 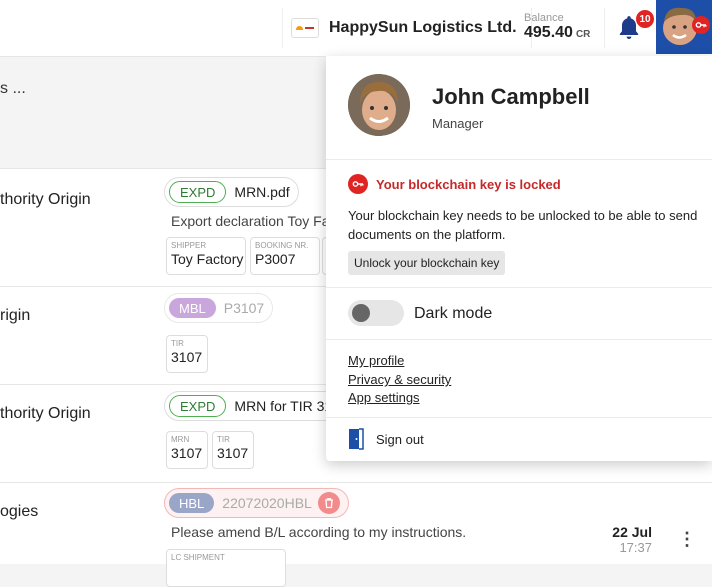 What do you see at coordinates (256, 221) in the screenshot?
I see `row-description: Export declaration Toy Fact` at bounding box center [256, 221].